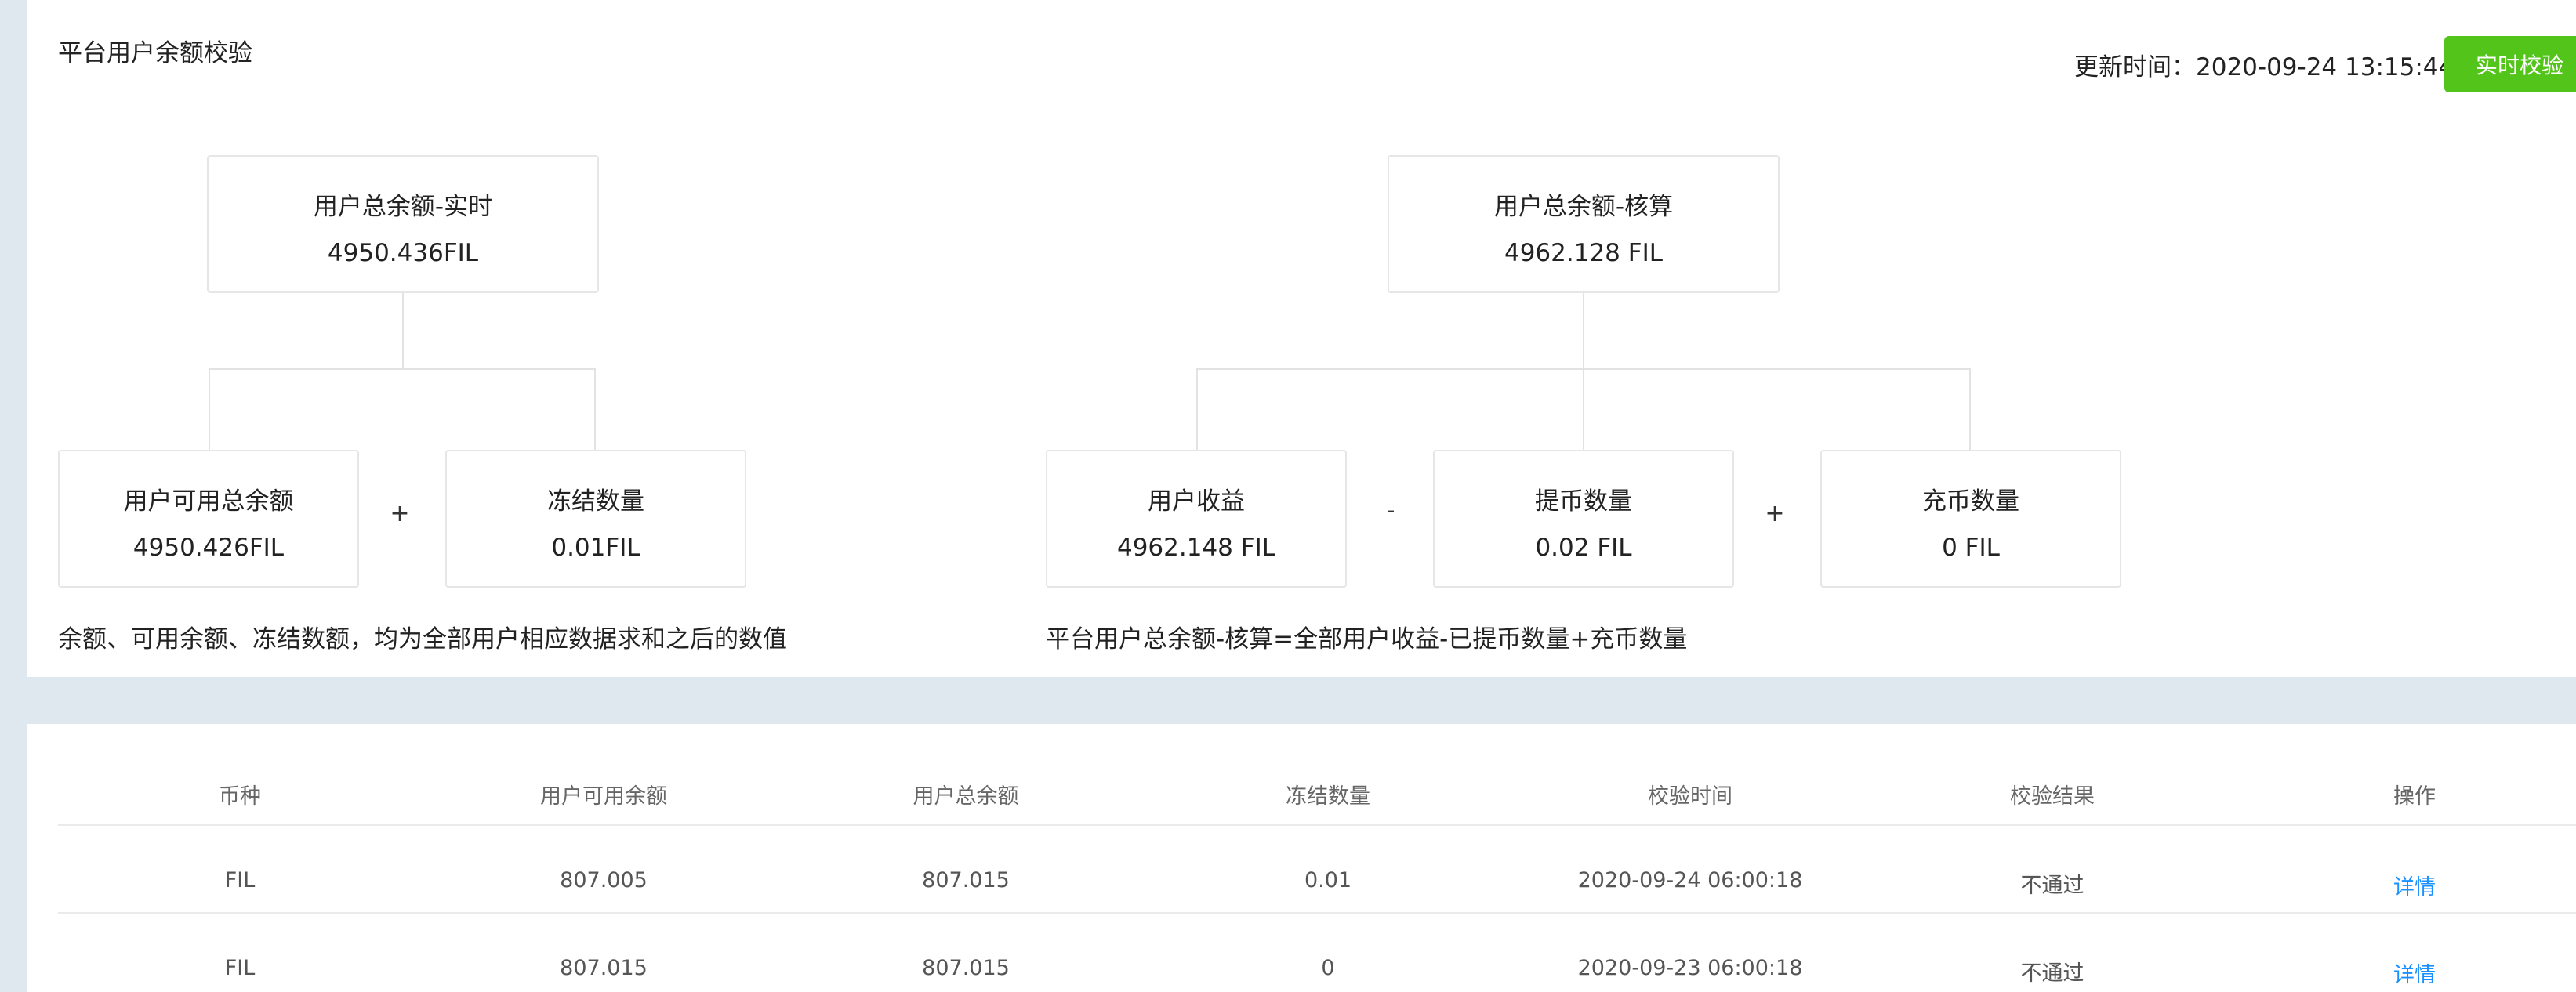 Image resolution: width=2576 pixels, height=992 pixels. I want to click on realtime-total-value: 4950.436FIL, so click(403, 253).